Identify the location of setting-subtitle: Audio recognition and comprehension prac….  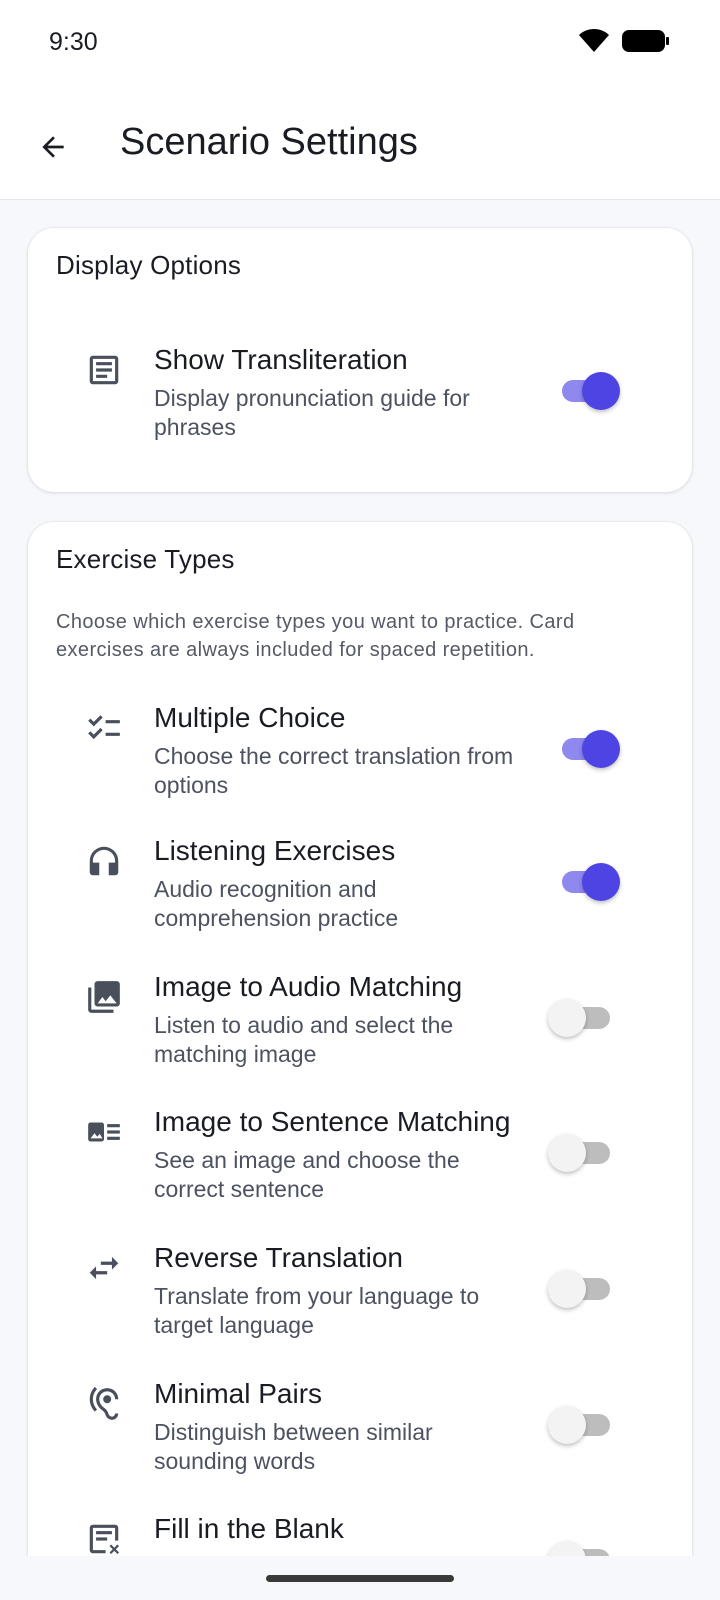
(276, 903).